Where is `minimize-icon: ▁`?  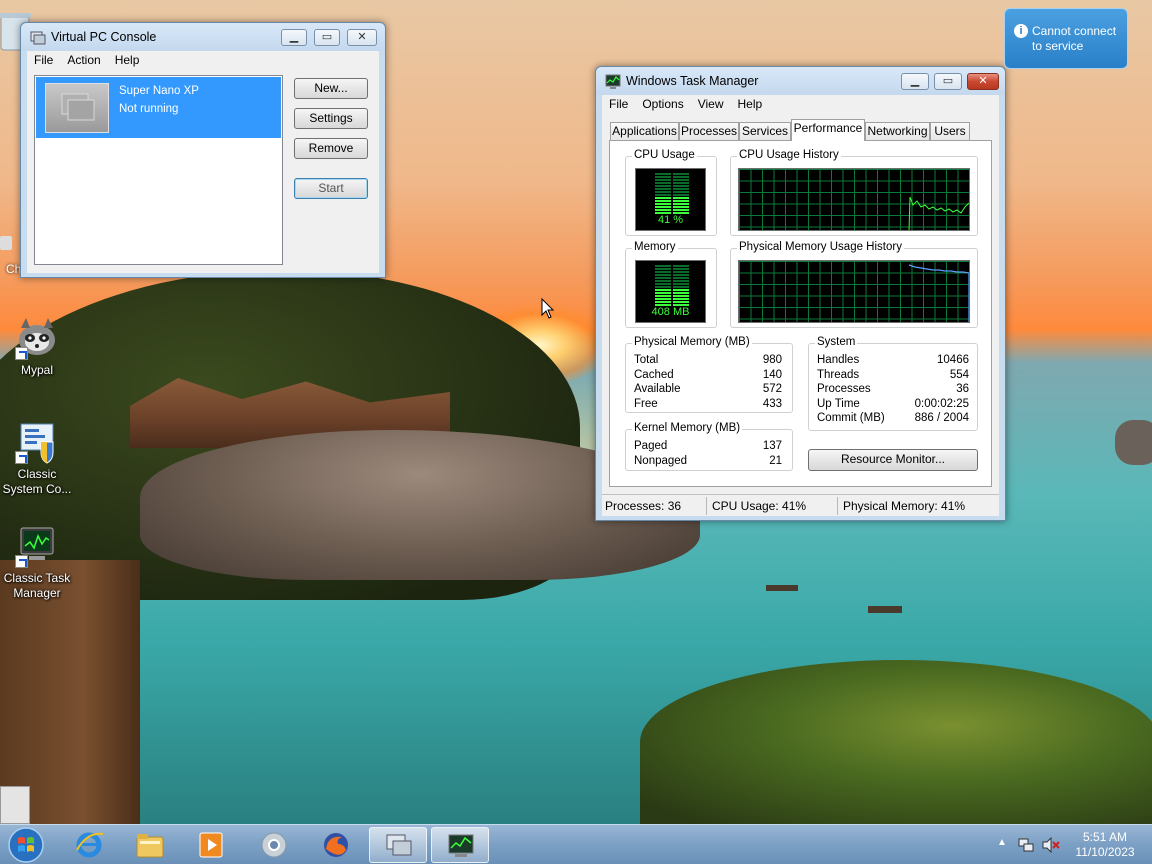 minimize-icon: ▁ is located at coordinates (915, 81).